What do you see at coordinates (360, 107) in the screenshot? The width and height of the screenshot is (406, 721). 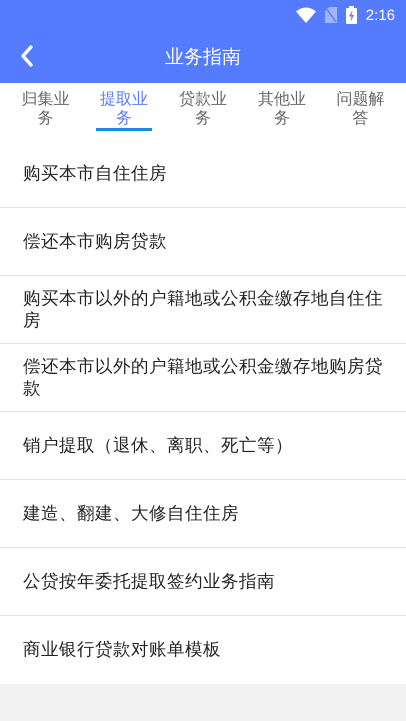 I see `category-tab: 问题解答` at bounding box center [360, 107].